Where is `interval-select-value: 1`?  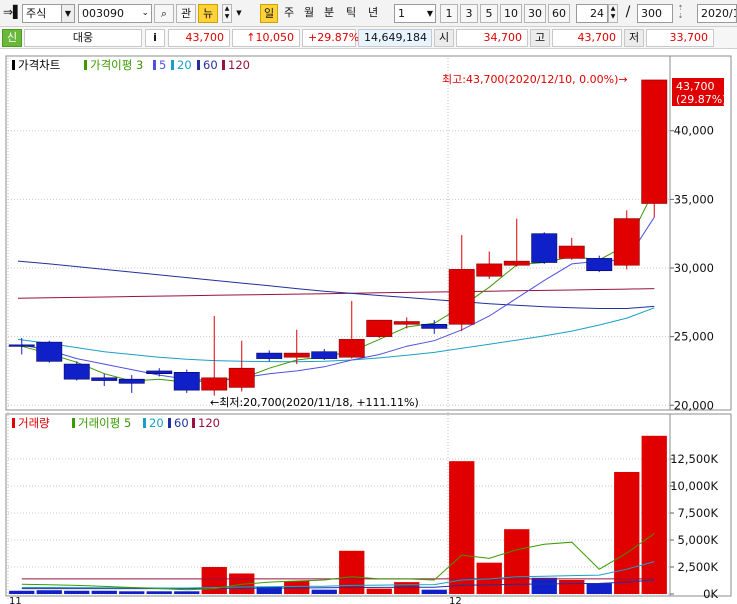
interval-select-value: 1 is located at coordinates (401, 13).